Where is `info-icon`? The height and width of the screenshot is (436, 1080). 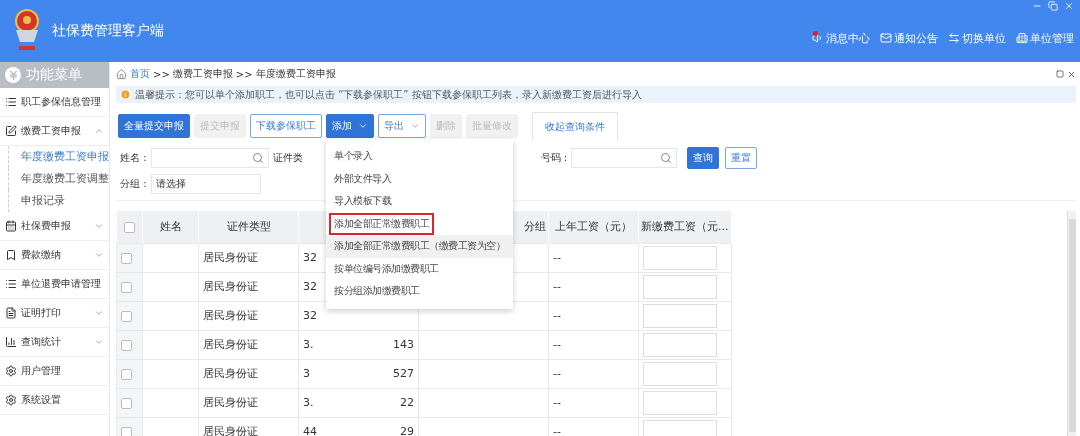
info-icon is located at coordinates (125, 94).